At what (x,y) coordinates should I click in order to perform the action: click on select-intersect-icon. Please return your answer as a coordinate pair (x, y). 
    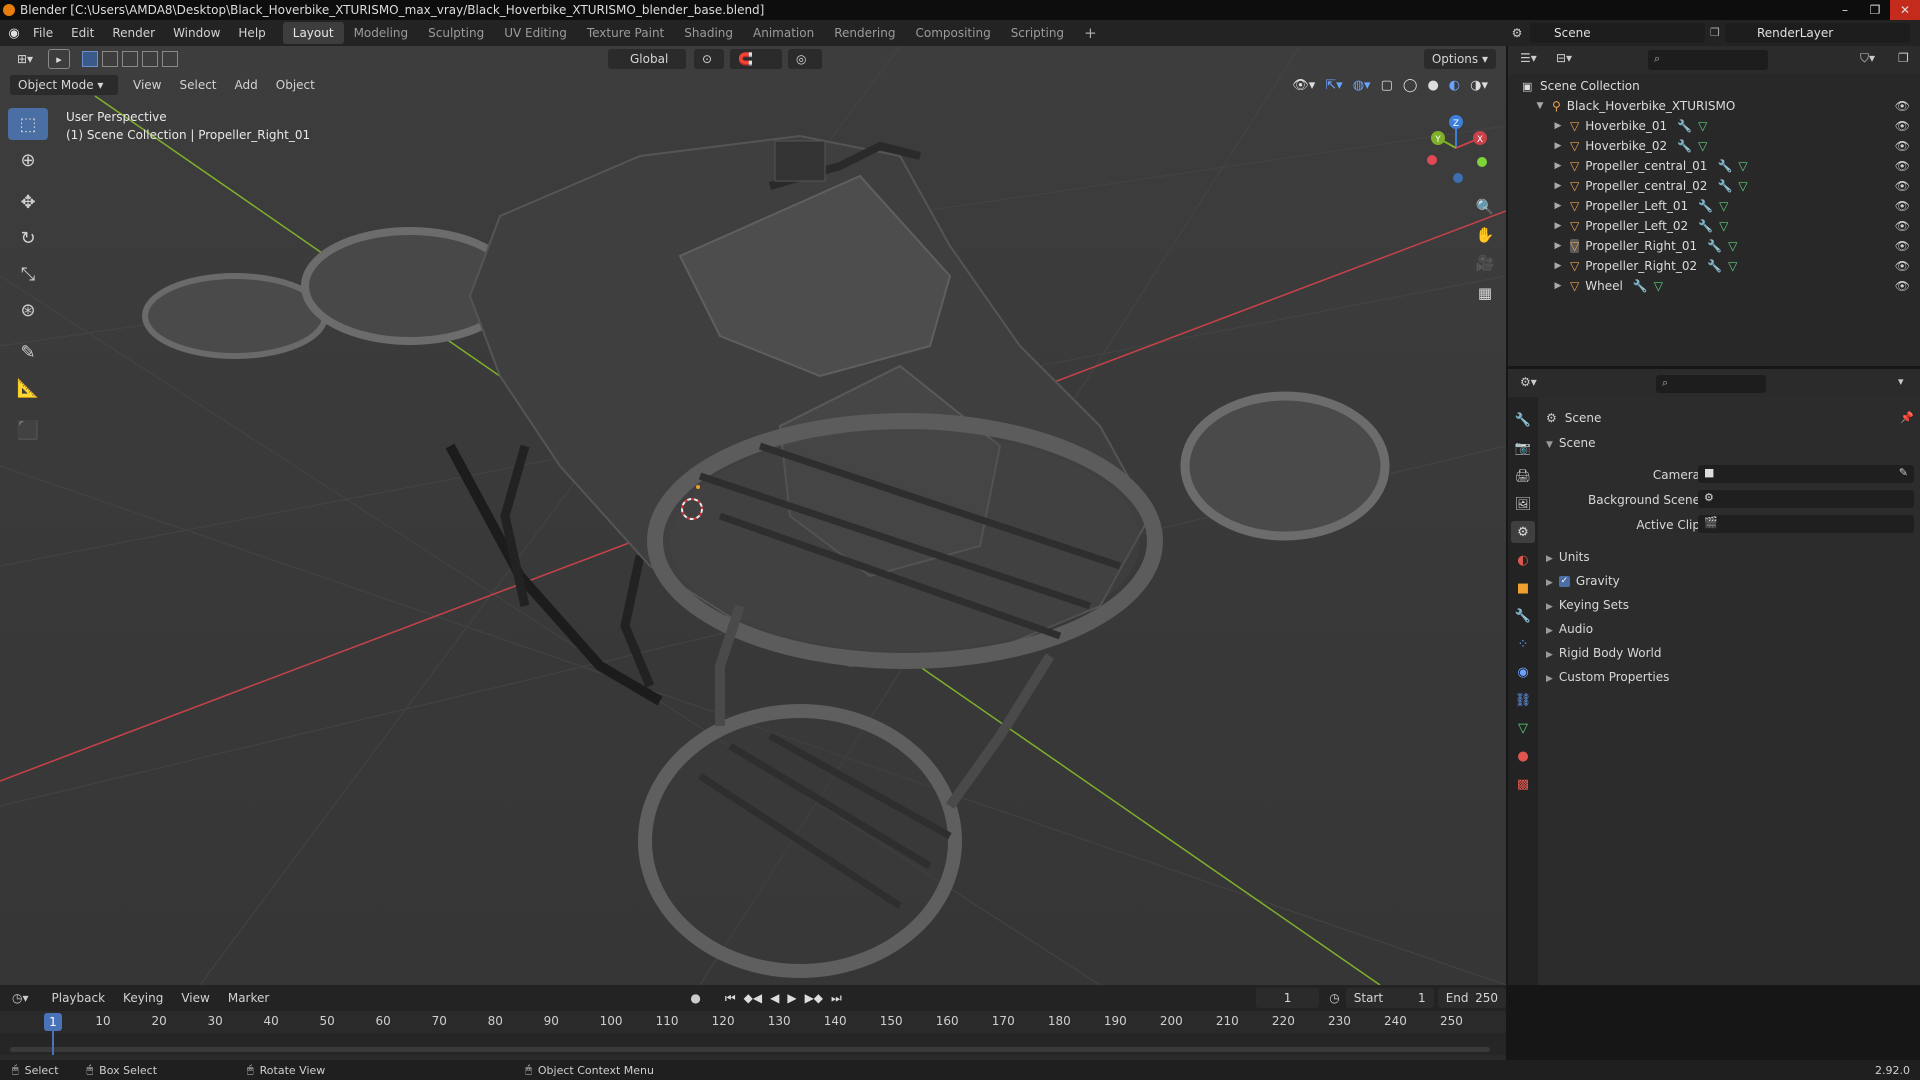
    Looking at the image, I should click on (170, 59).